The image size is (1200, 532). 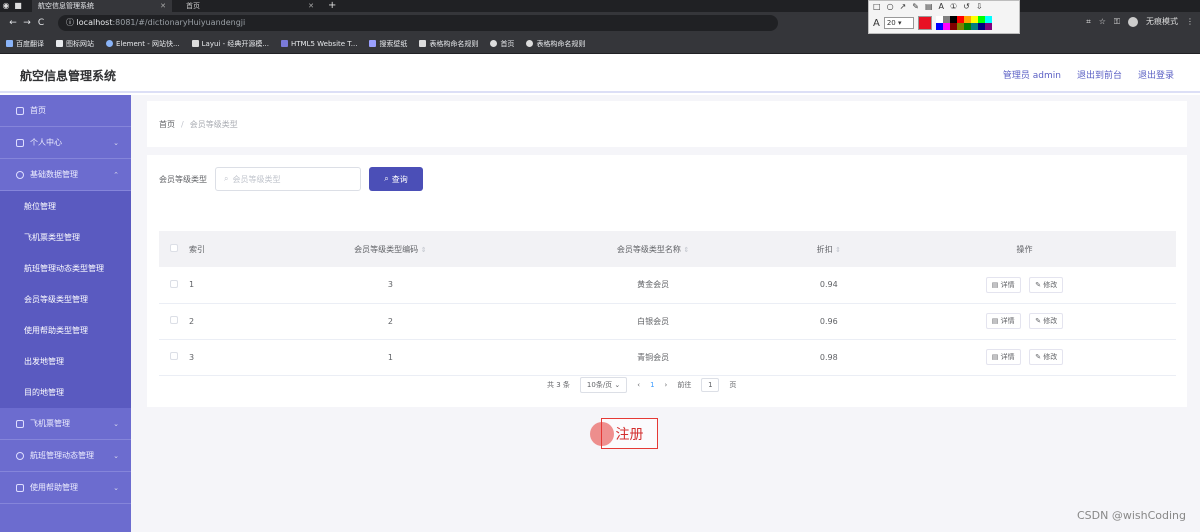 I want to click on sidebar-item-home: 首页, so click(x=65, y=111).